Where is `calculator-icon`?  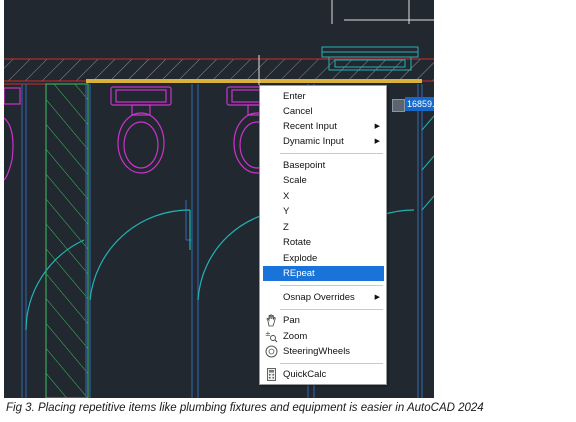
calculator-icon is located at coordinates (271, 374).